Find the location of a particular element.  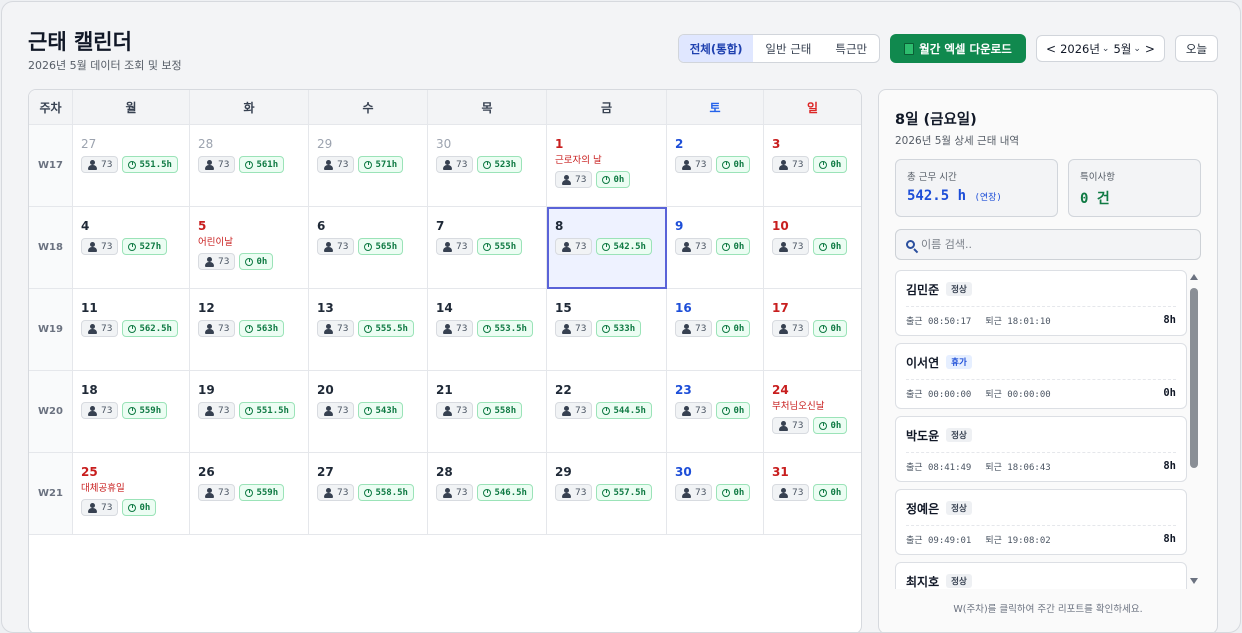

day-cell: 12 73 563h is located at coordinates (249, 330).